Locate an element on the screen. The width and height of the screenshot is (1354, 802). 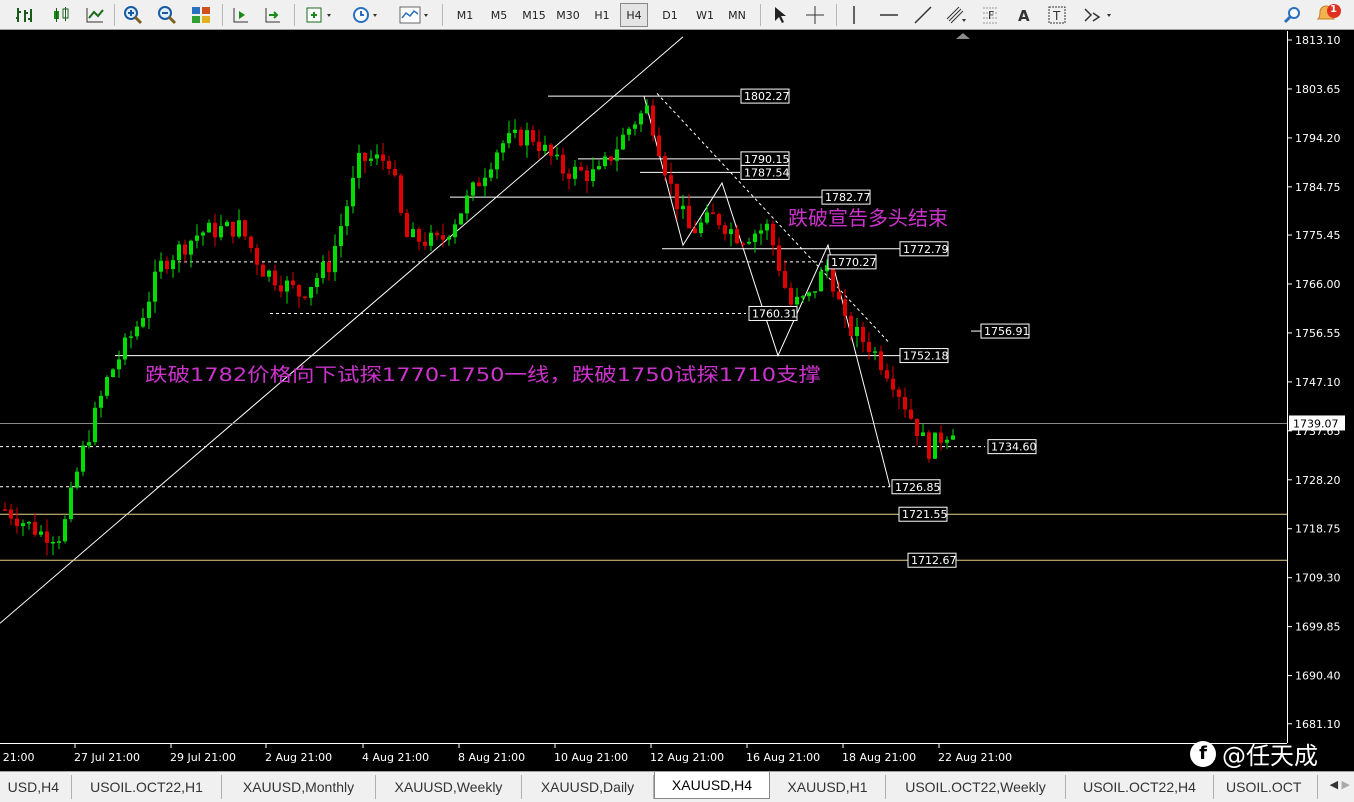
tab-usd-h4: USD,H4 is located at coordinates (36, 787).